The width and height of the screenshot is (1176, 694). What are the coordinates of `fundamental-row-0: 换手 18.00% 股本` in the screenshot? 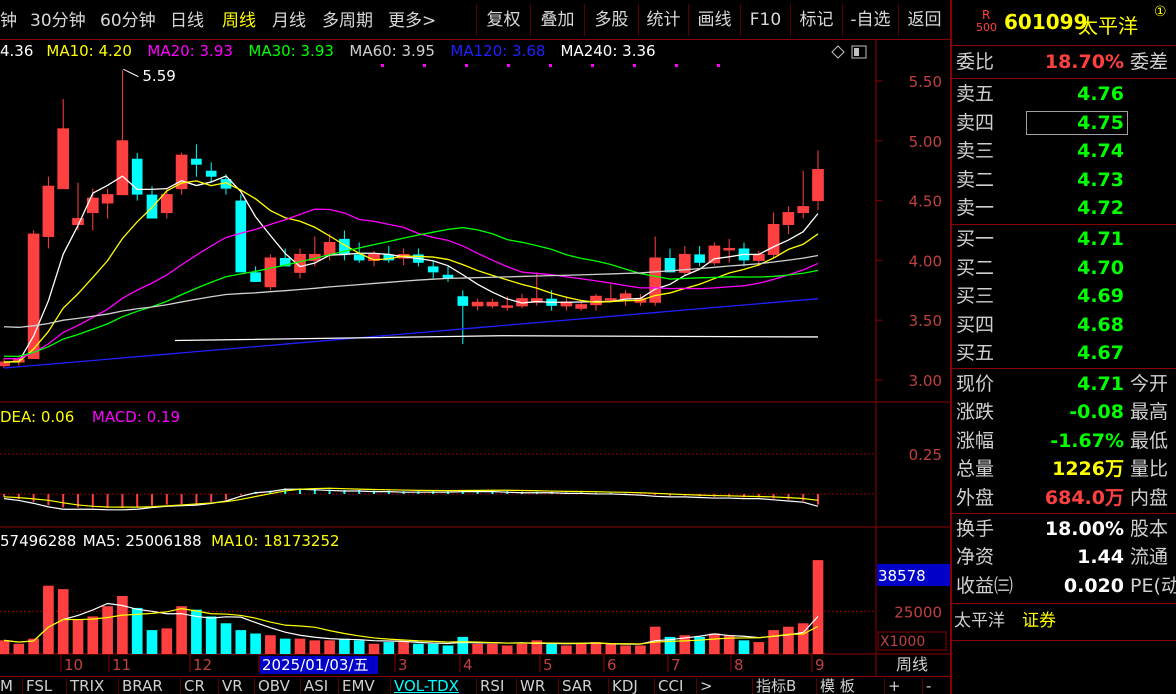 It's located at (1064, 529).